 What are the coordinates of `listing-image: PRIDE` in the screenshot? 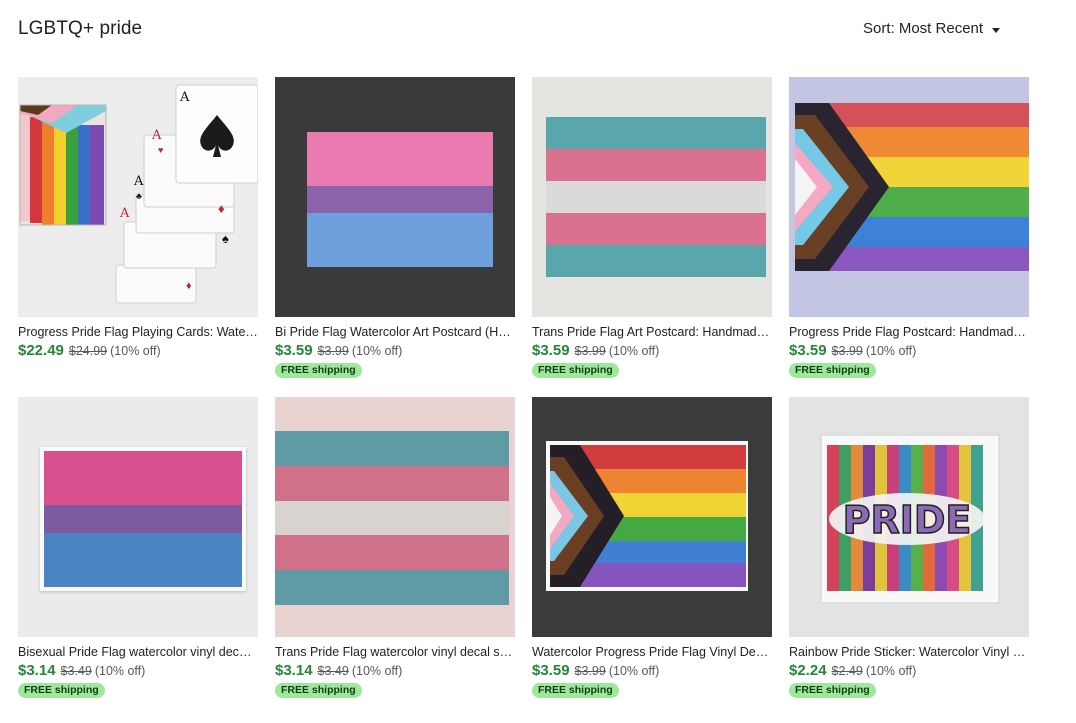 It's located at (909, 517).